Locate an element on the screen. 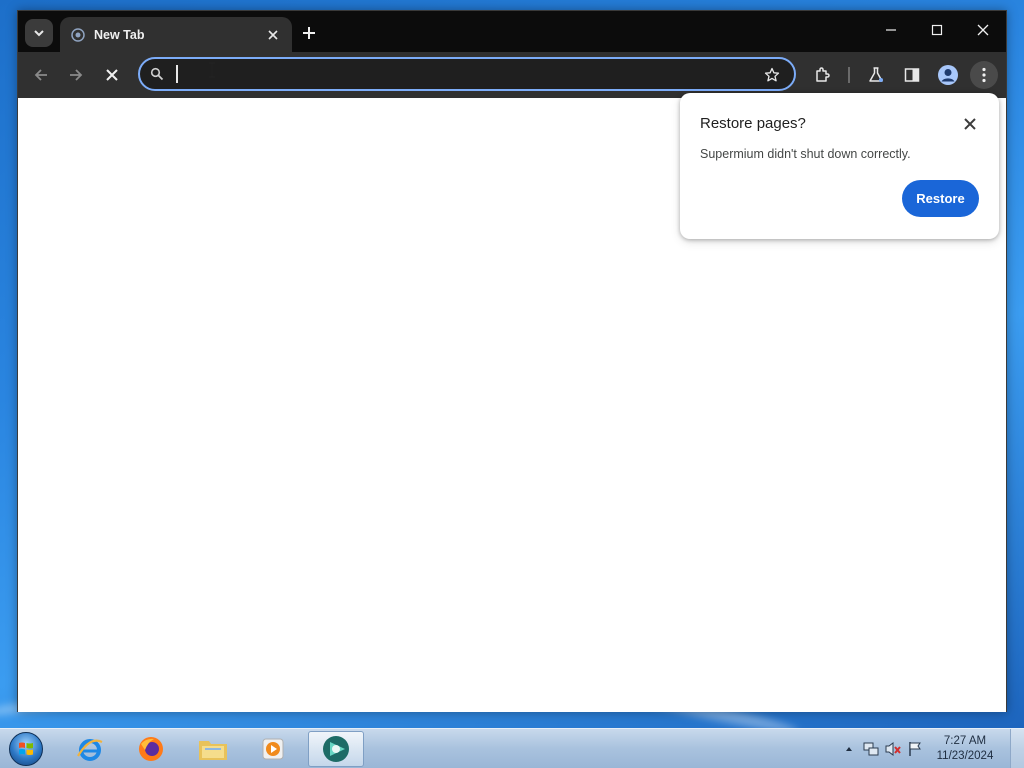 This screenshot has height=768, width=1024. maximize-button is located at coordinates (937, 30).